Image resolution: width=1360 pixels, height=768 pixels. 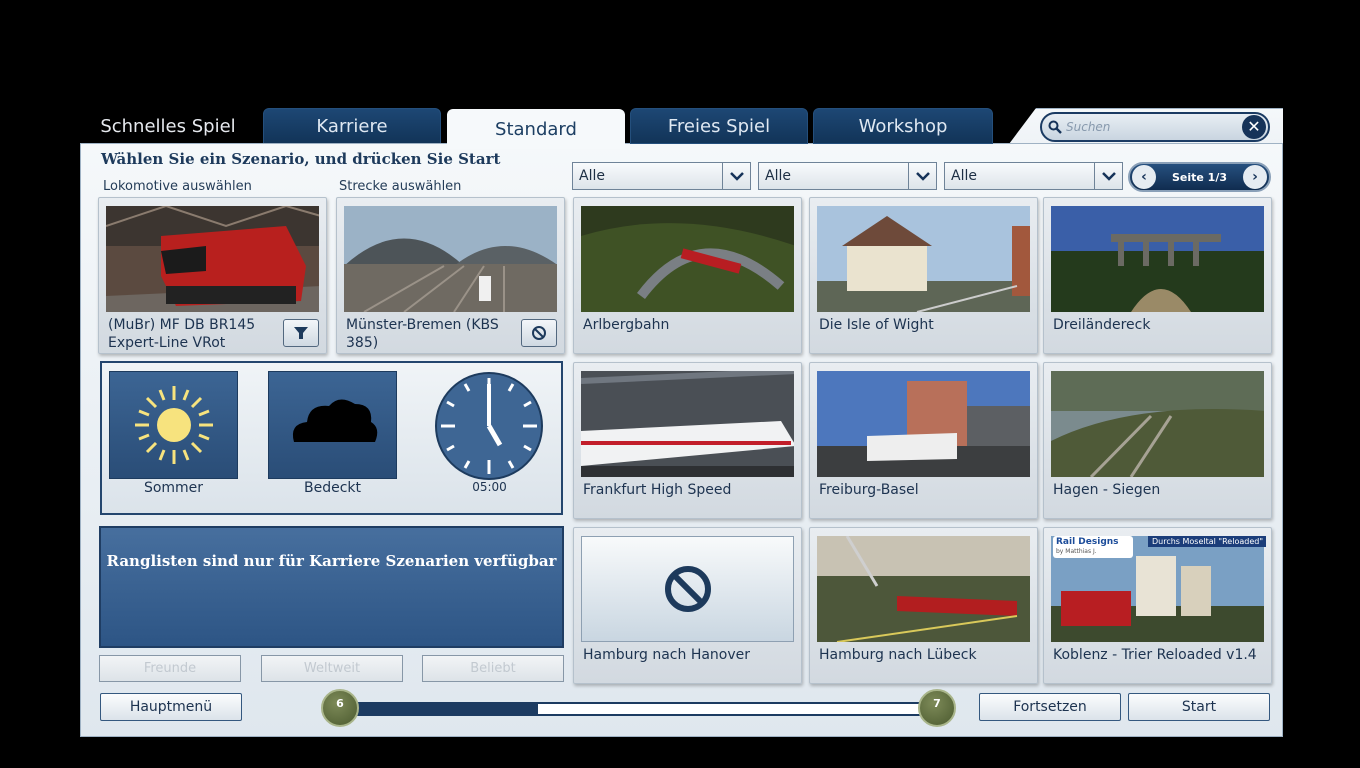 What do you see at coordinates (335, 420) in the screenshot?
I see `cloud-icon` at bounding box center [335, 420].